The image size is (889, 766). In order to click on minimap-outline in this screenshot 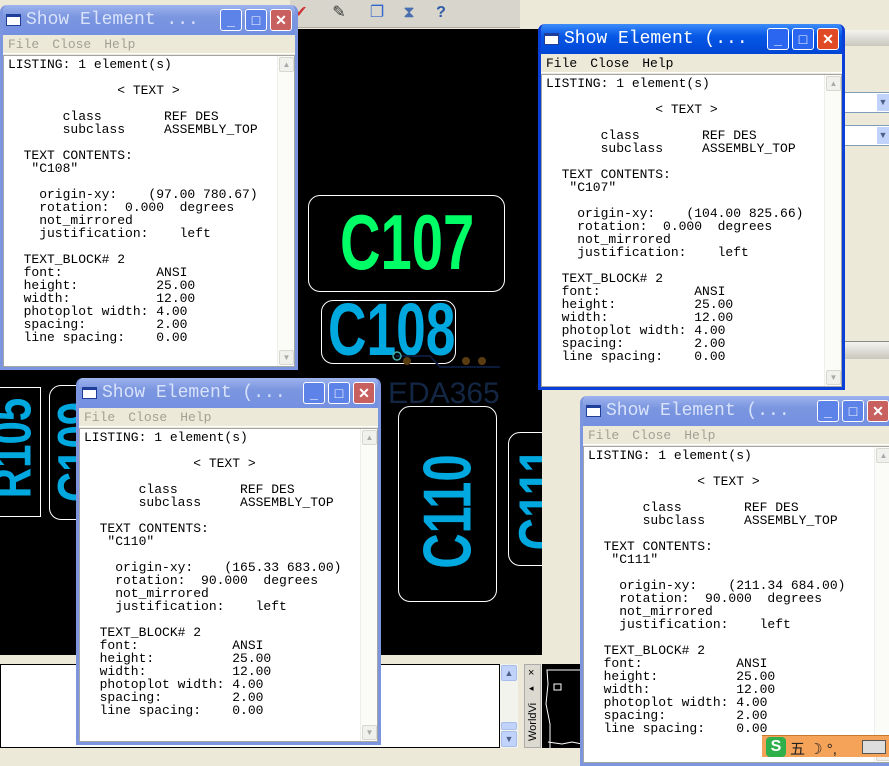, I will do `click(564, 708)`.